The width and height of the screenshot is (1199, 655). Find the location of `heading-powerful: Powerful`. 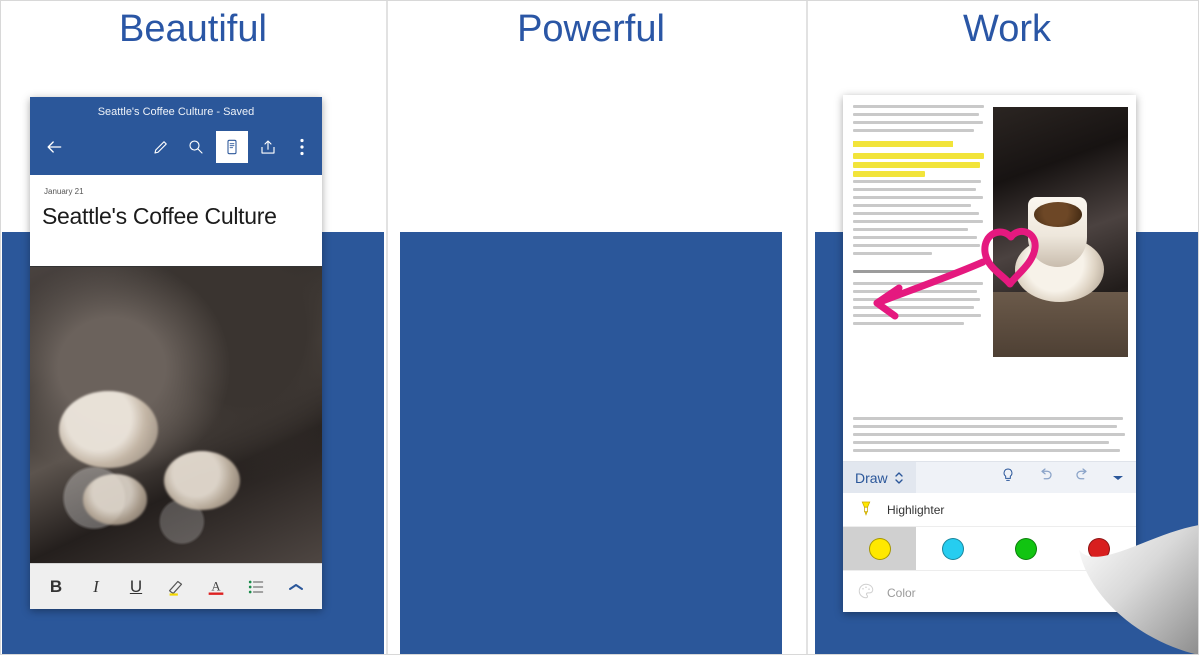

heading-powerful: Powerful is located at coordinates (591, 29).